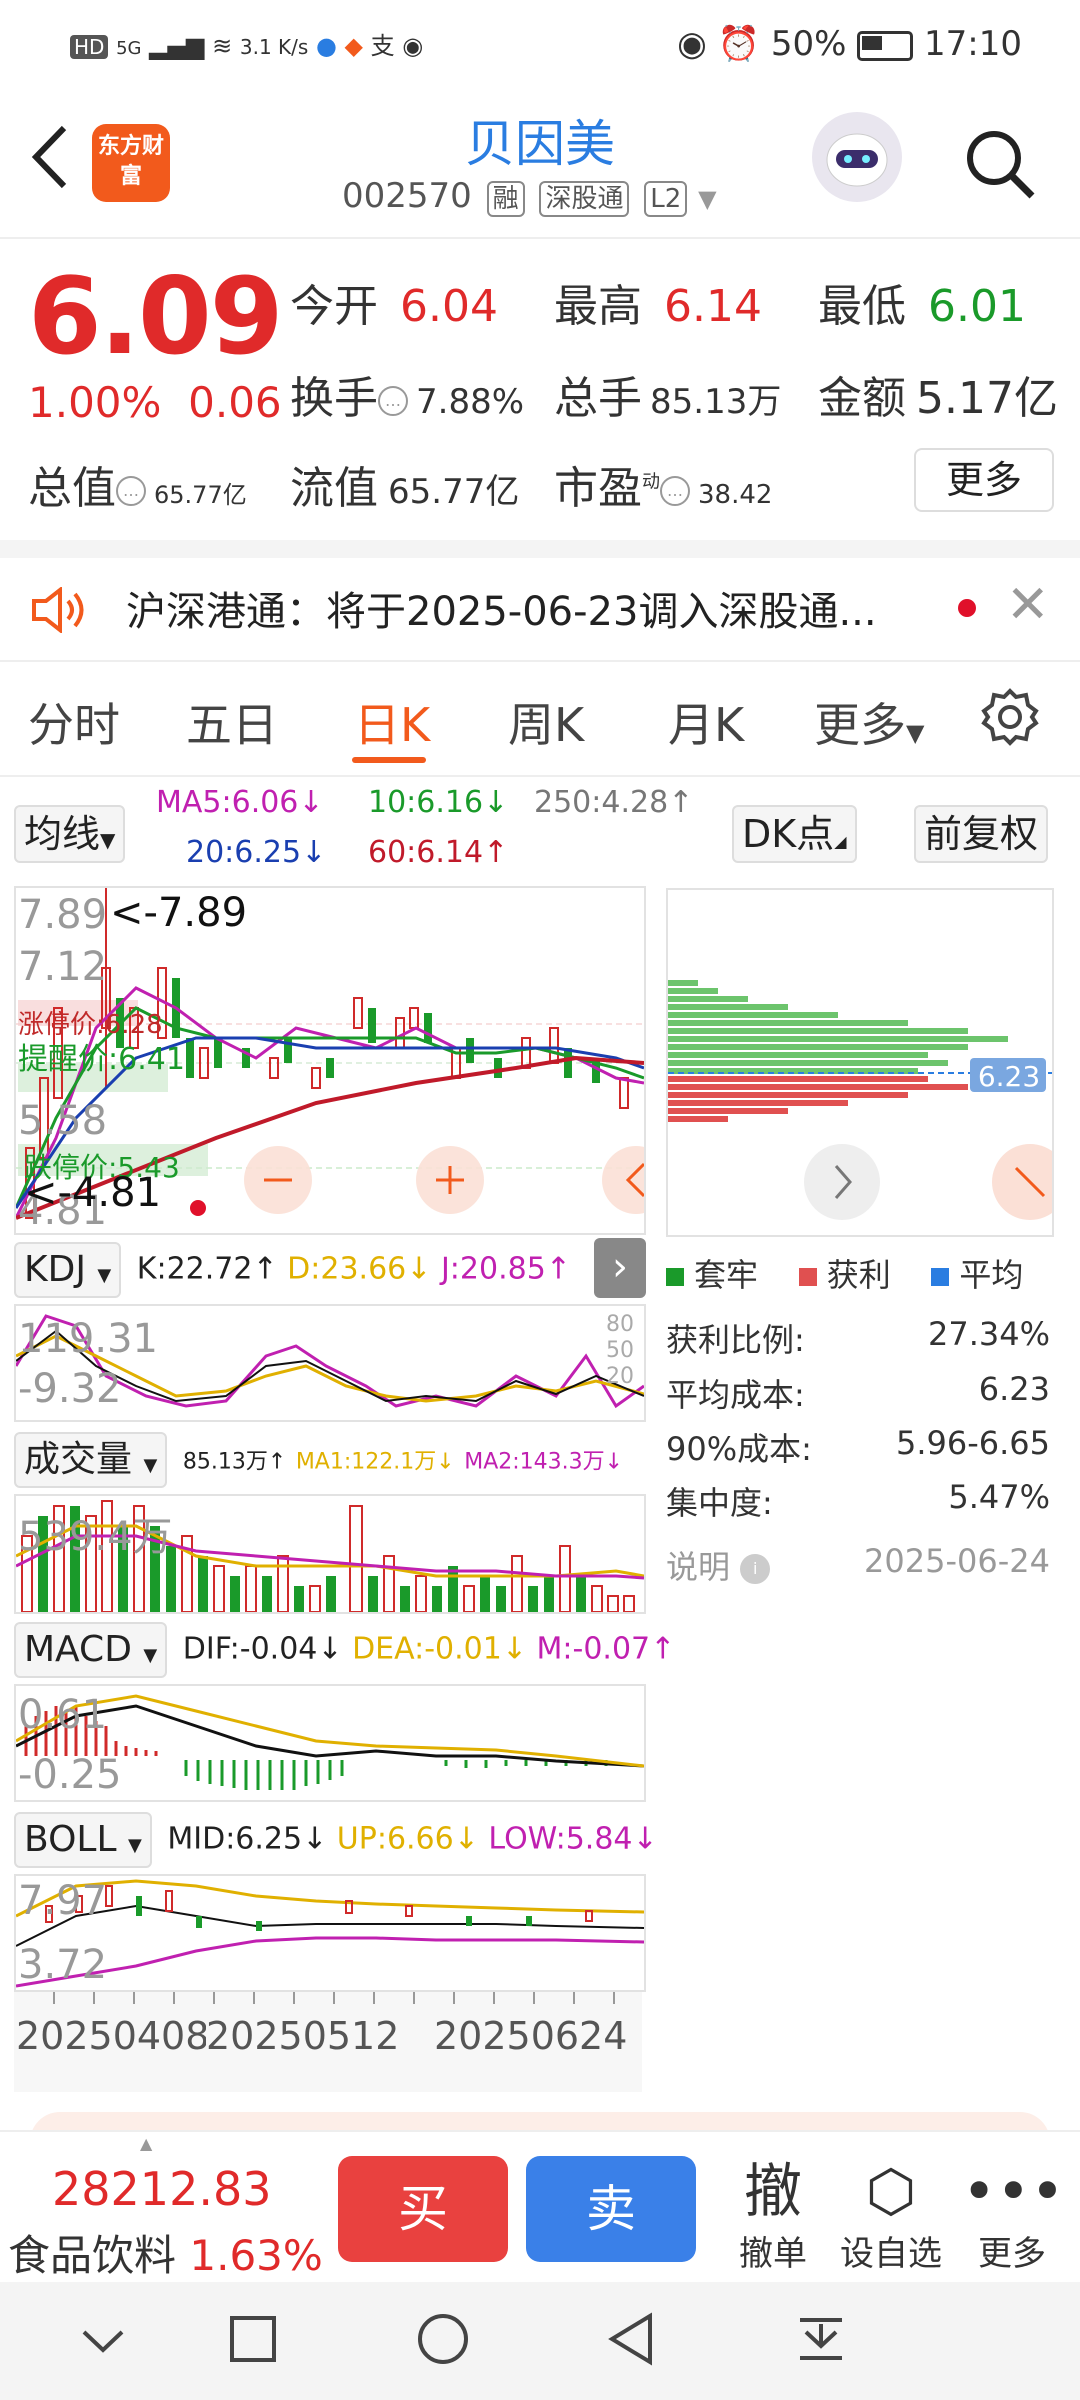 The width and height of the screenshot is (1080, 2400). I want to click on notice-bar: 沪深港通：将于2025-06-23调入深股通... ✕, so click(540, 608).